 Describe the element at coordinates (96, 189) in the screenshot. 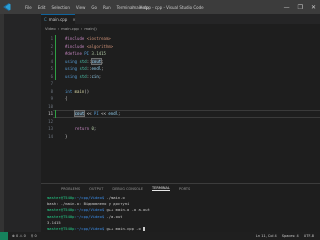

I see `tab-output: OUTPUT` at that location.